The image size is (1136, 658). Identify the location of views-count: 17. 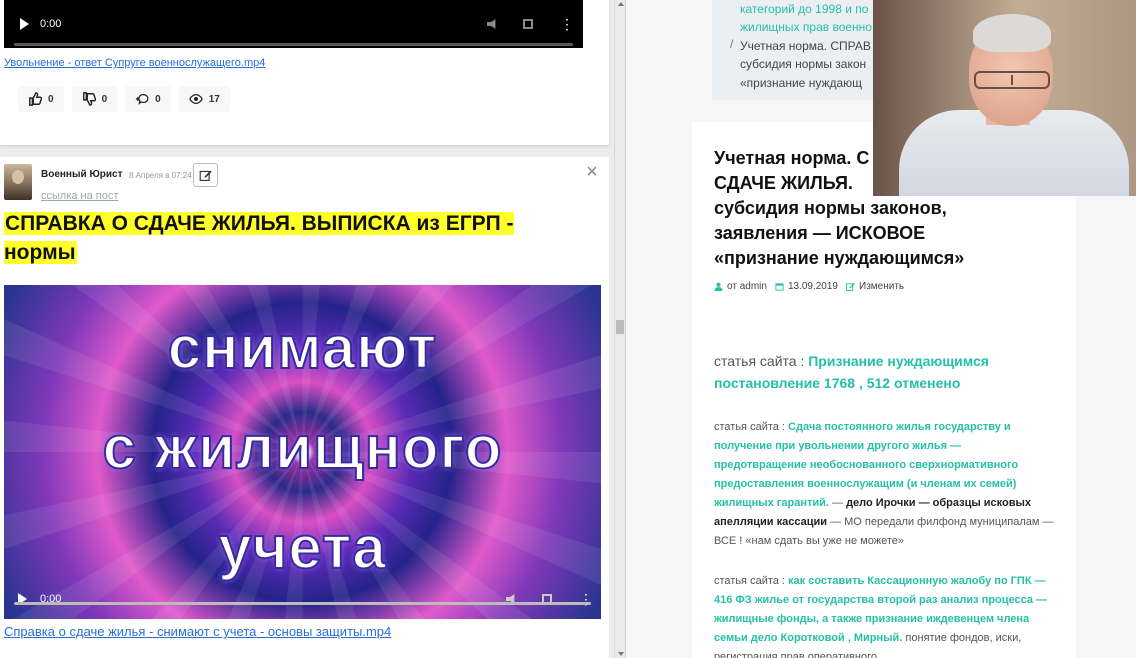
(214, 99).